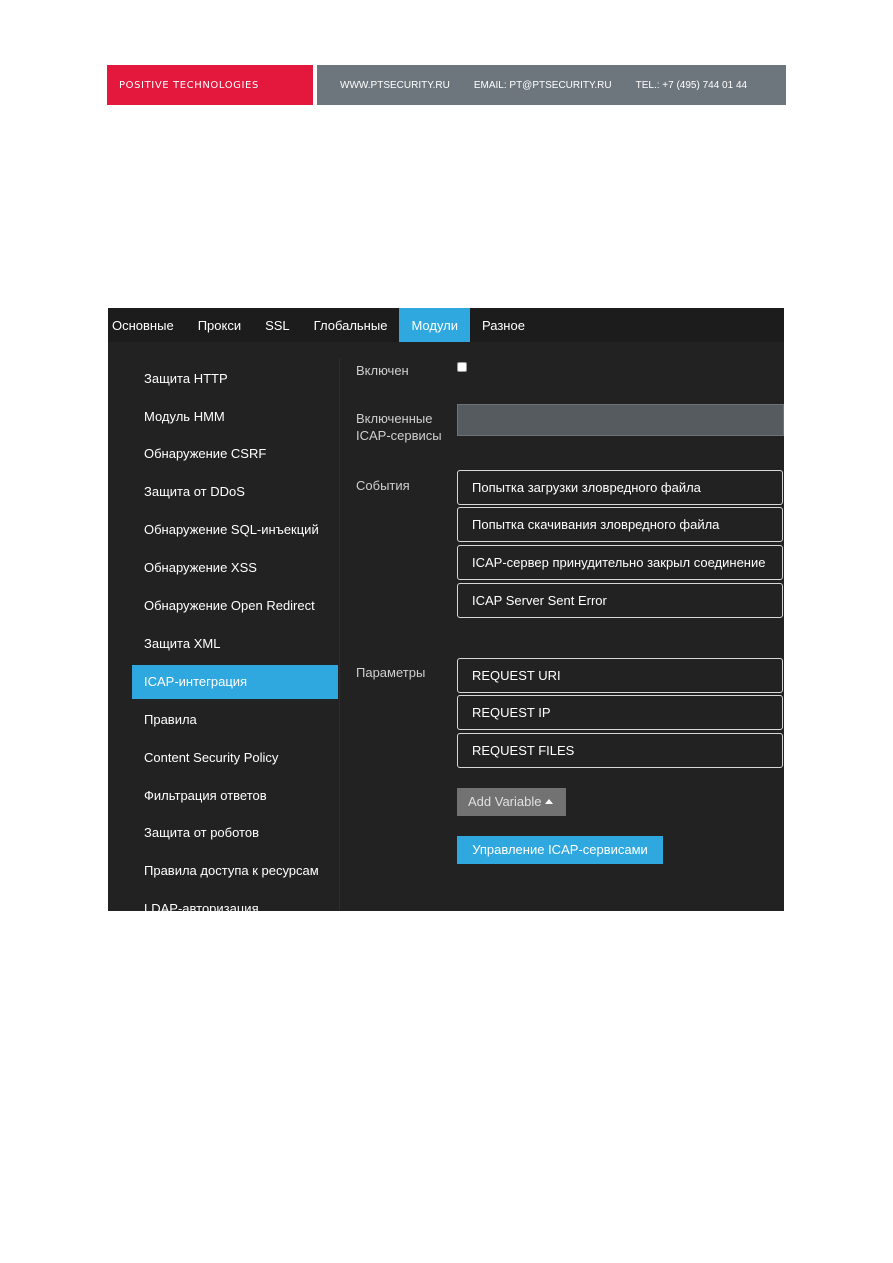  Describe the element at coordinates (235, 530) in the screenshot. I see `sidebar-item-sqli-detection: Обнаружение SQL-инъекций` at that location.